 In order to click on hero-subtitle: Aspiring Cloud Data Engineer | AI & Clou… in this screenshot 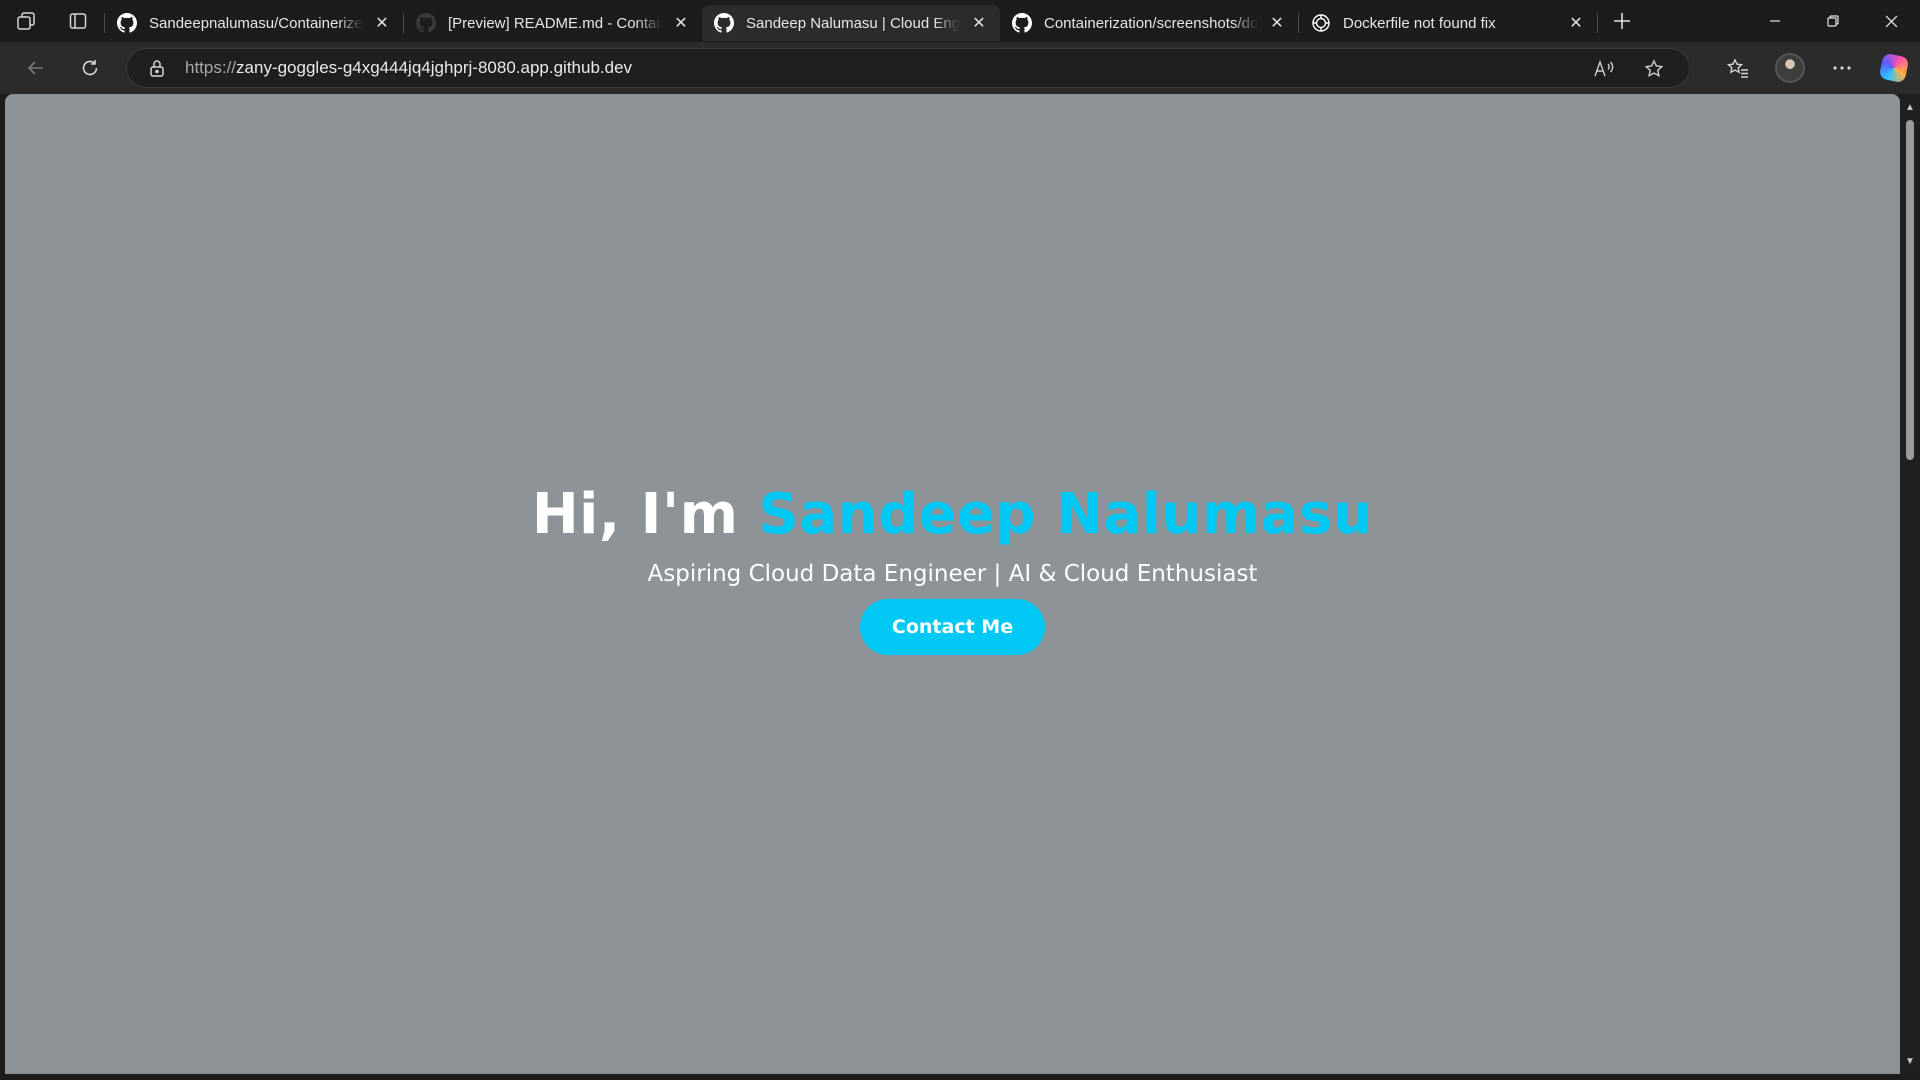, I will do `click(952, 574)`.